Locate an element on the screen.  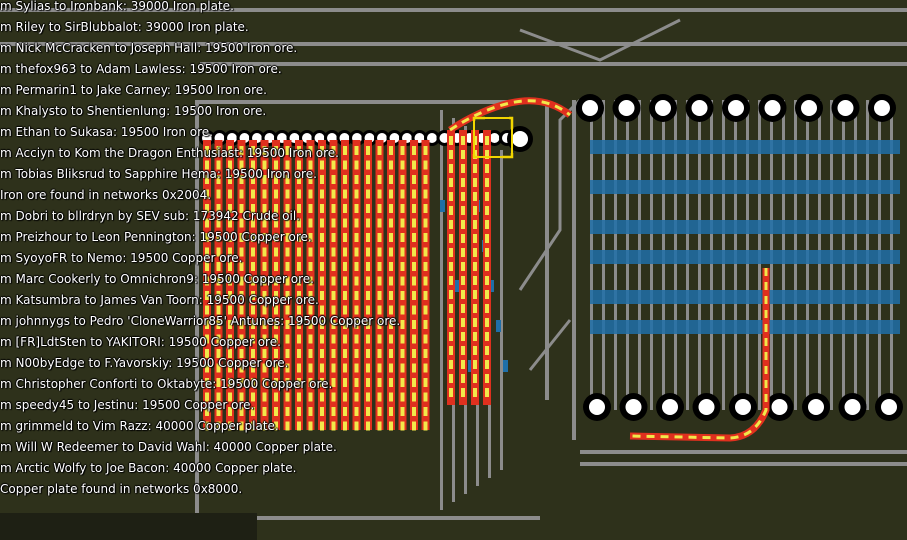
water-stripe is located at coordinates (745, 187).